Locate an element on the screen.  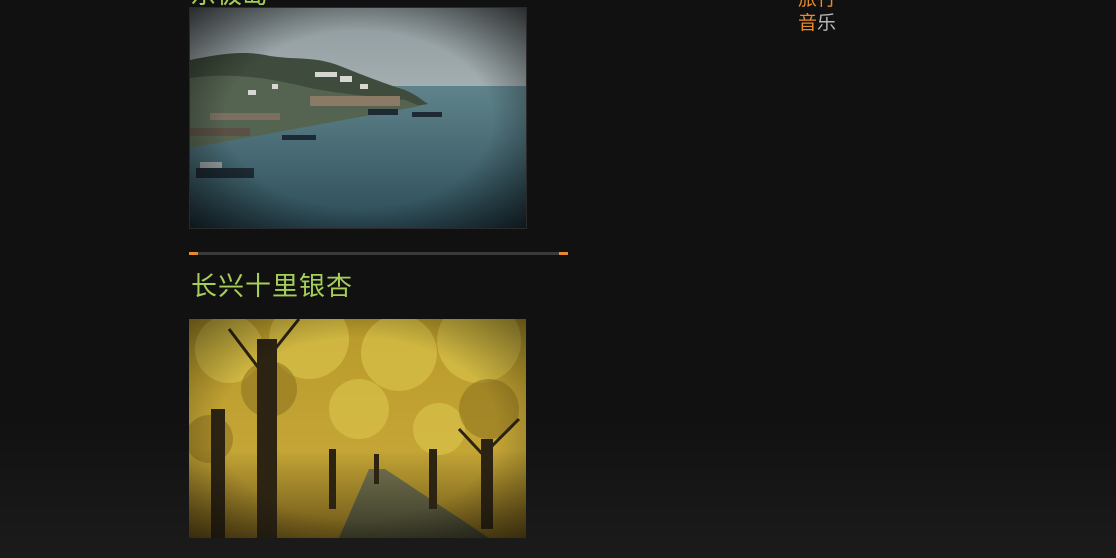
harbor-photo is located at coordinates (358, 118).